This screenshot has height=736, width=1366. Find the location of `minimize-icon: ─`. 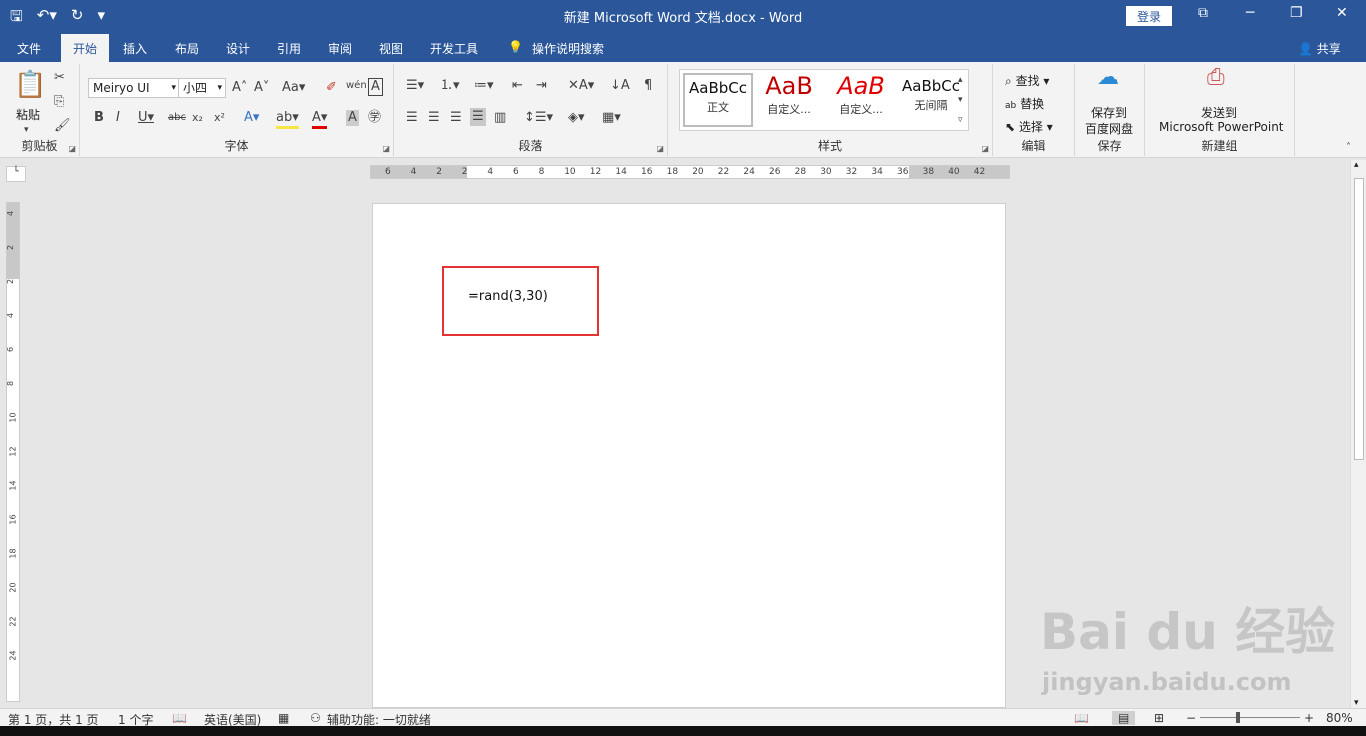

minimize-icon: ─ is located at coordinates (1250, 13).